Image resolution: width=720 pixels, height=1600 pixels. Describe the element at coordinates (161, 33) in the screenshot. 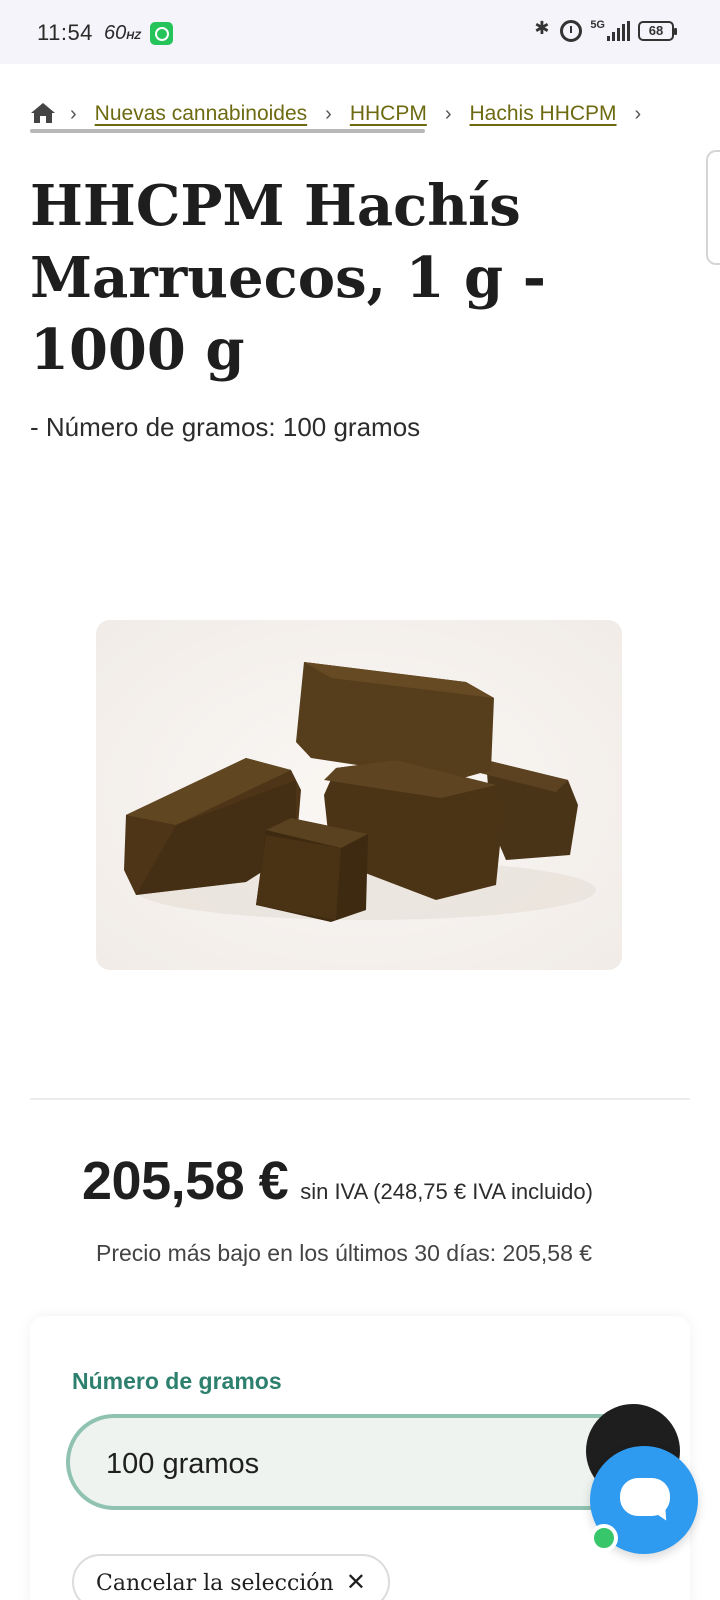

I see `whatsapp-notification-icon` at that location.